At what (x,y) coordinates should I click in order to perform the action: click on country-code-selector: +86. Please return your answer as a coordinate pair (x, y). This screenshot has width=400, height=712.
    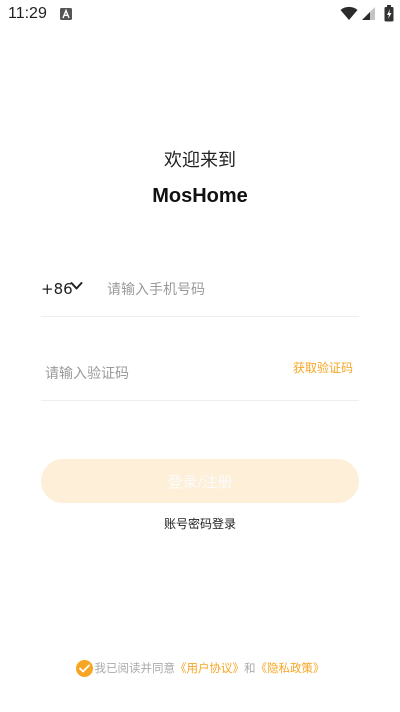
    Looking at the image, I should click on (57, 289).